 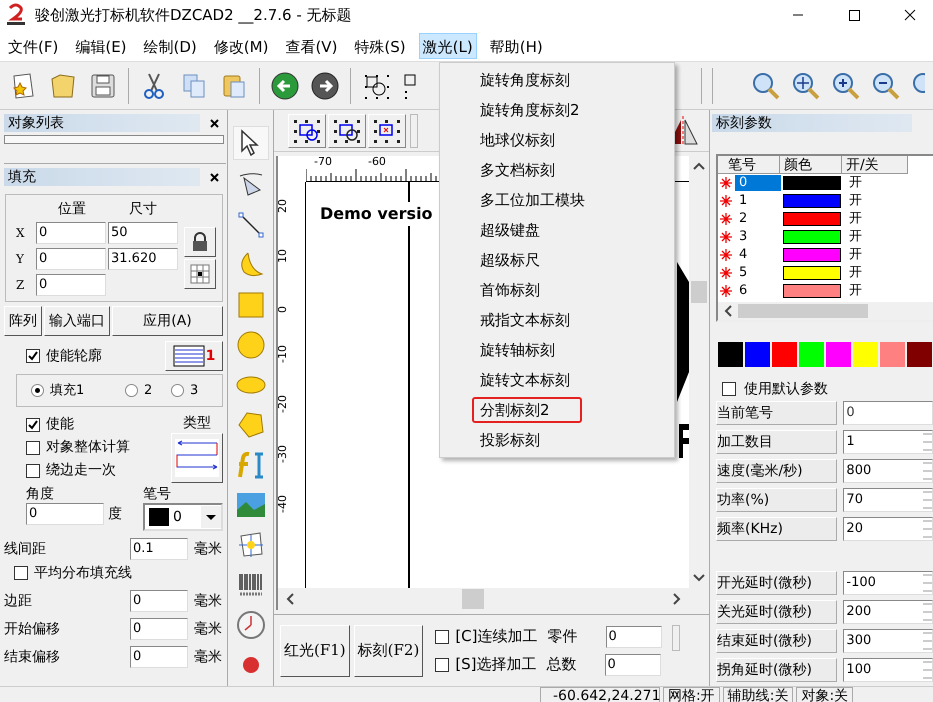 What do you see at coordinates (777, 612) in the screenshot?
I see `param-label: 关光延时(微秒)` at bounding box center [777, 612].